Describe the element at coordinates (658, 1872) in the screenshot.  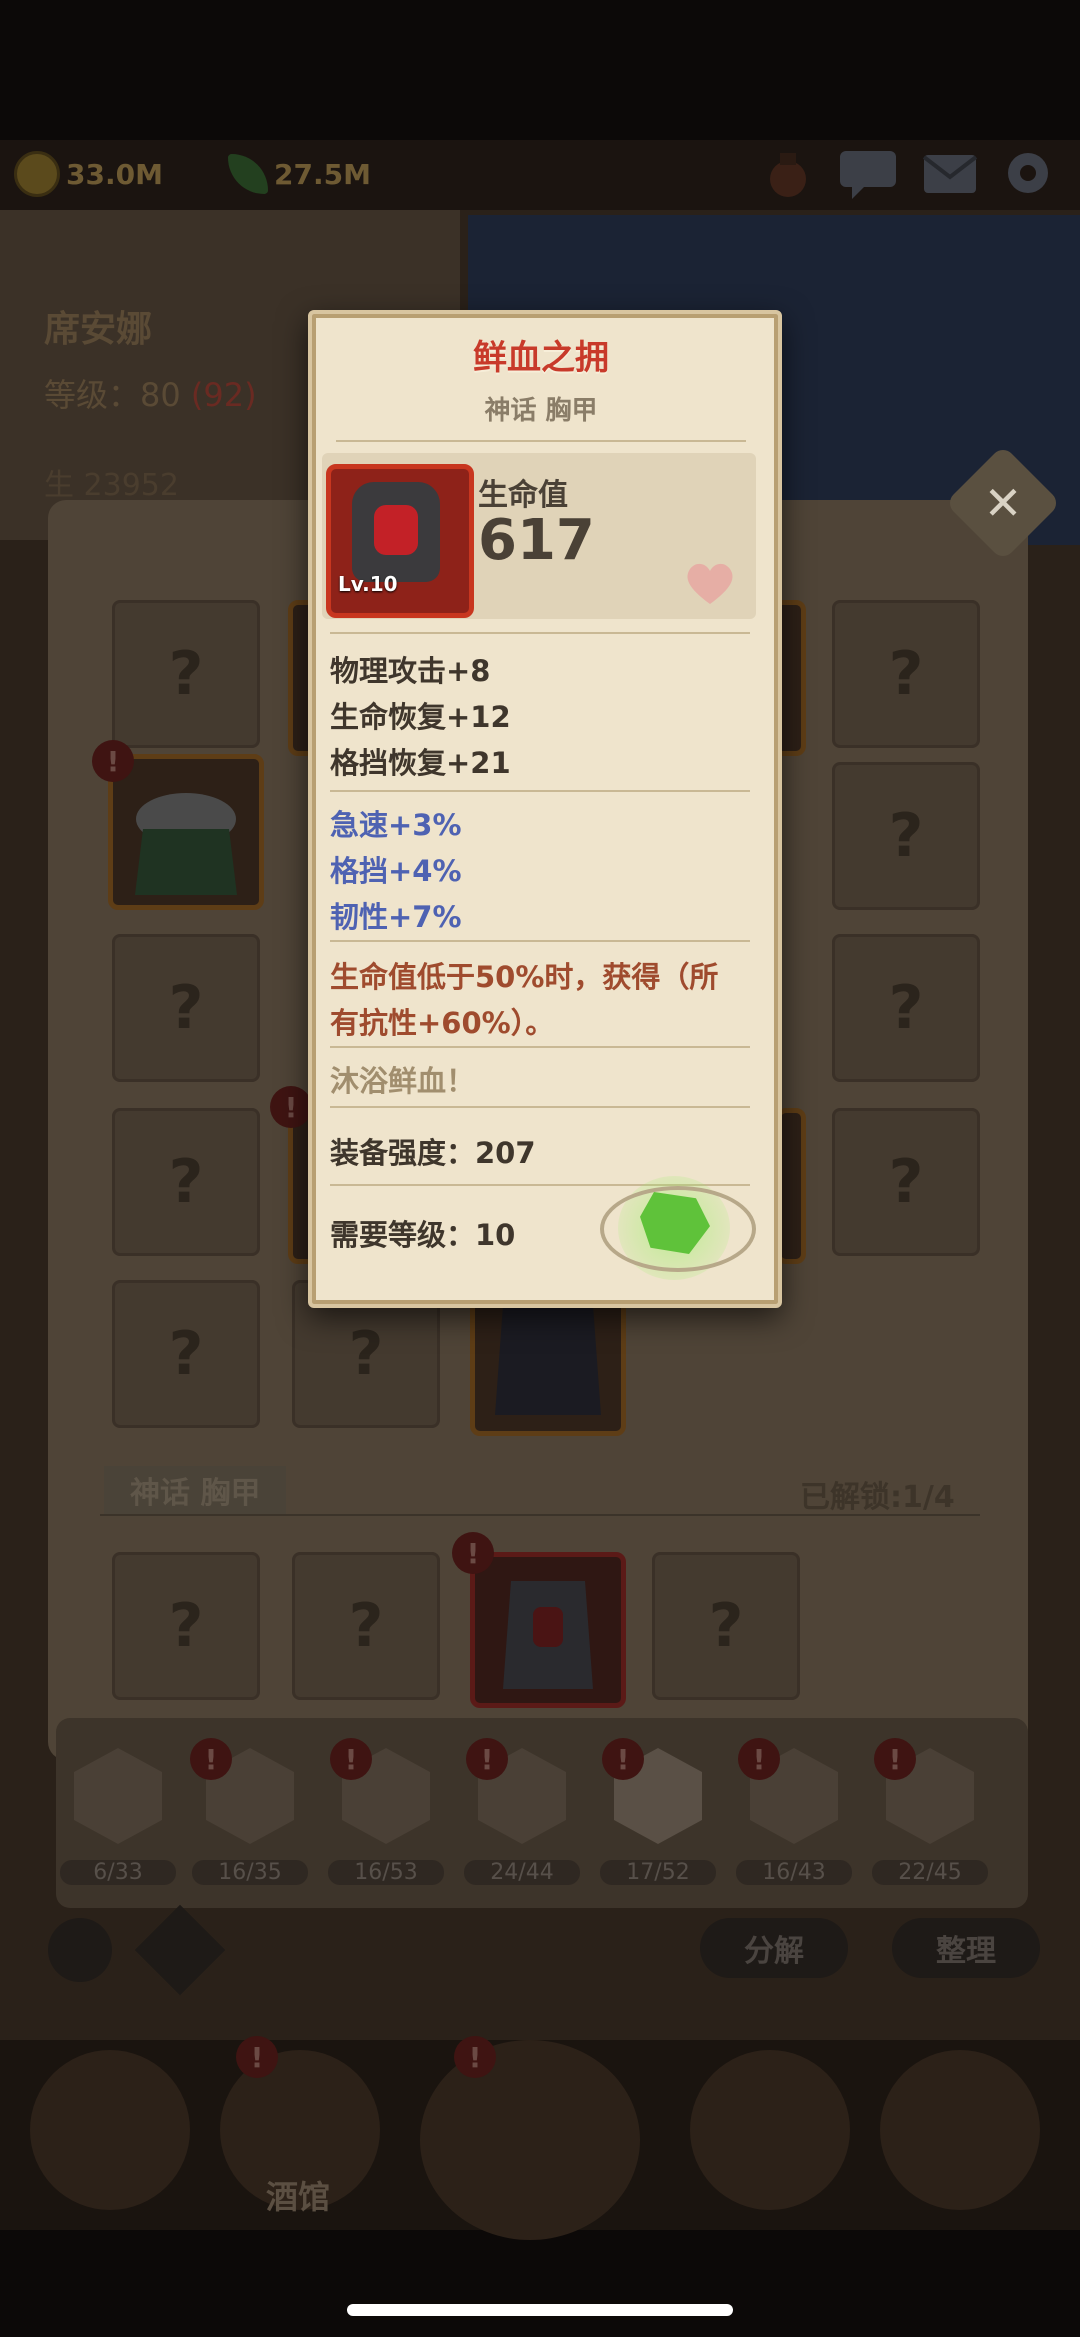
I see `tab-count: 17/52` at that location.